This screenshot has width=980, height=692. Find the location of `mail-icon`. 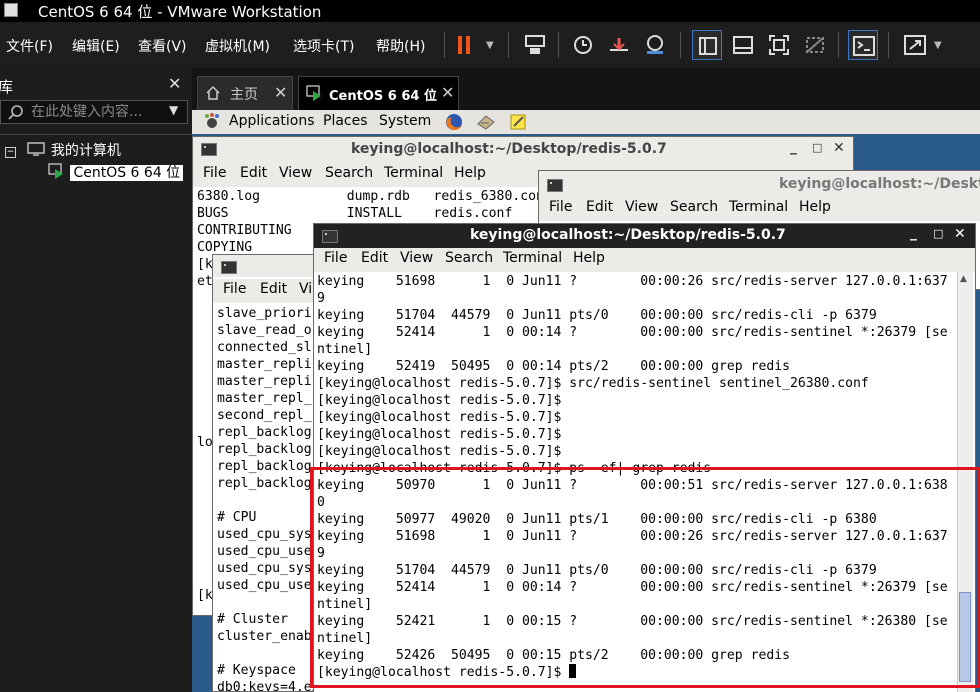

mail-icon is located at coordinates (486, 122).